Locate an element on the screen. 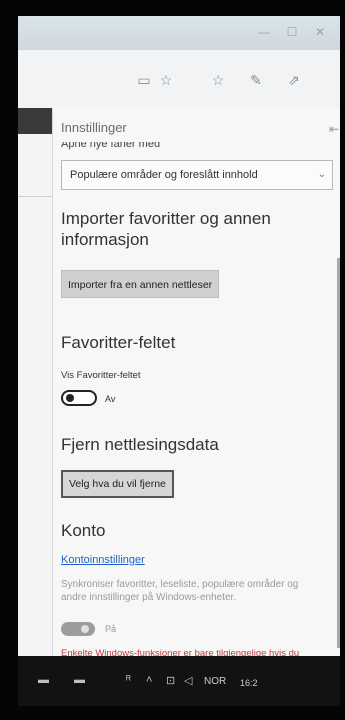 Image resolution: width=345 pixels, height=720 pixels. chevron-down-icon: ⌄ is located at coordinates (321, 174).